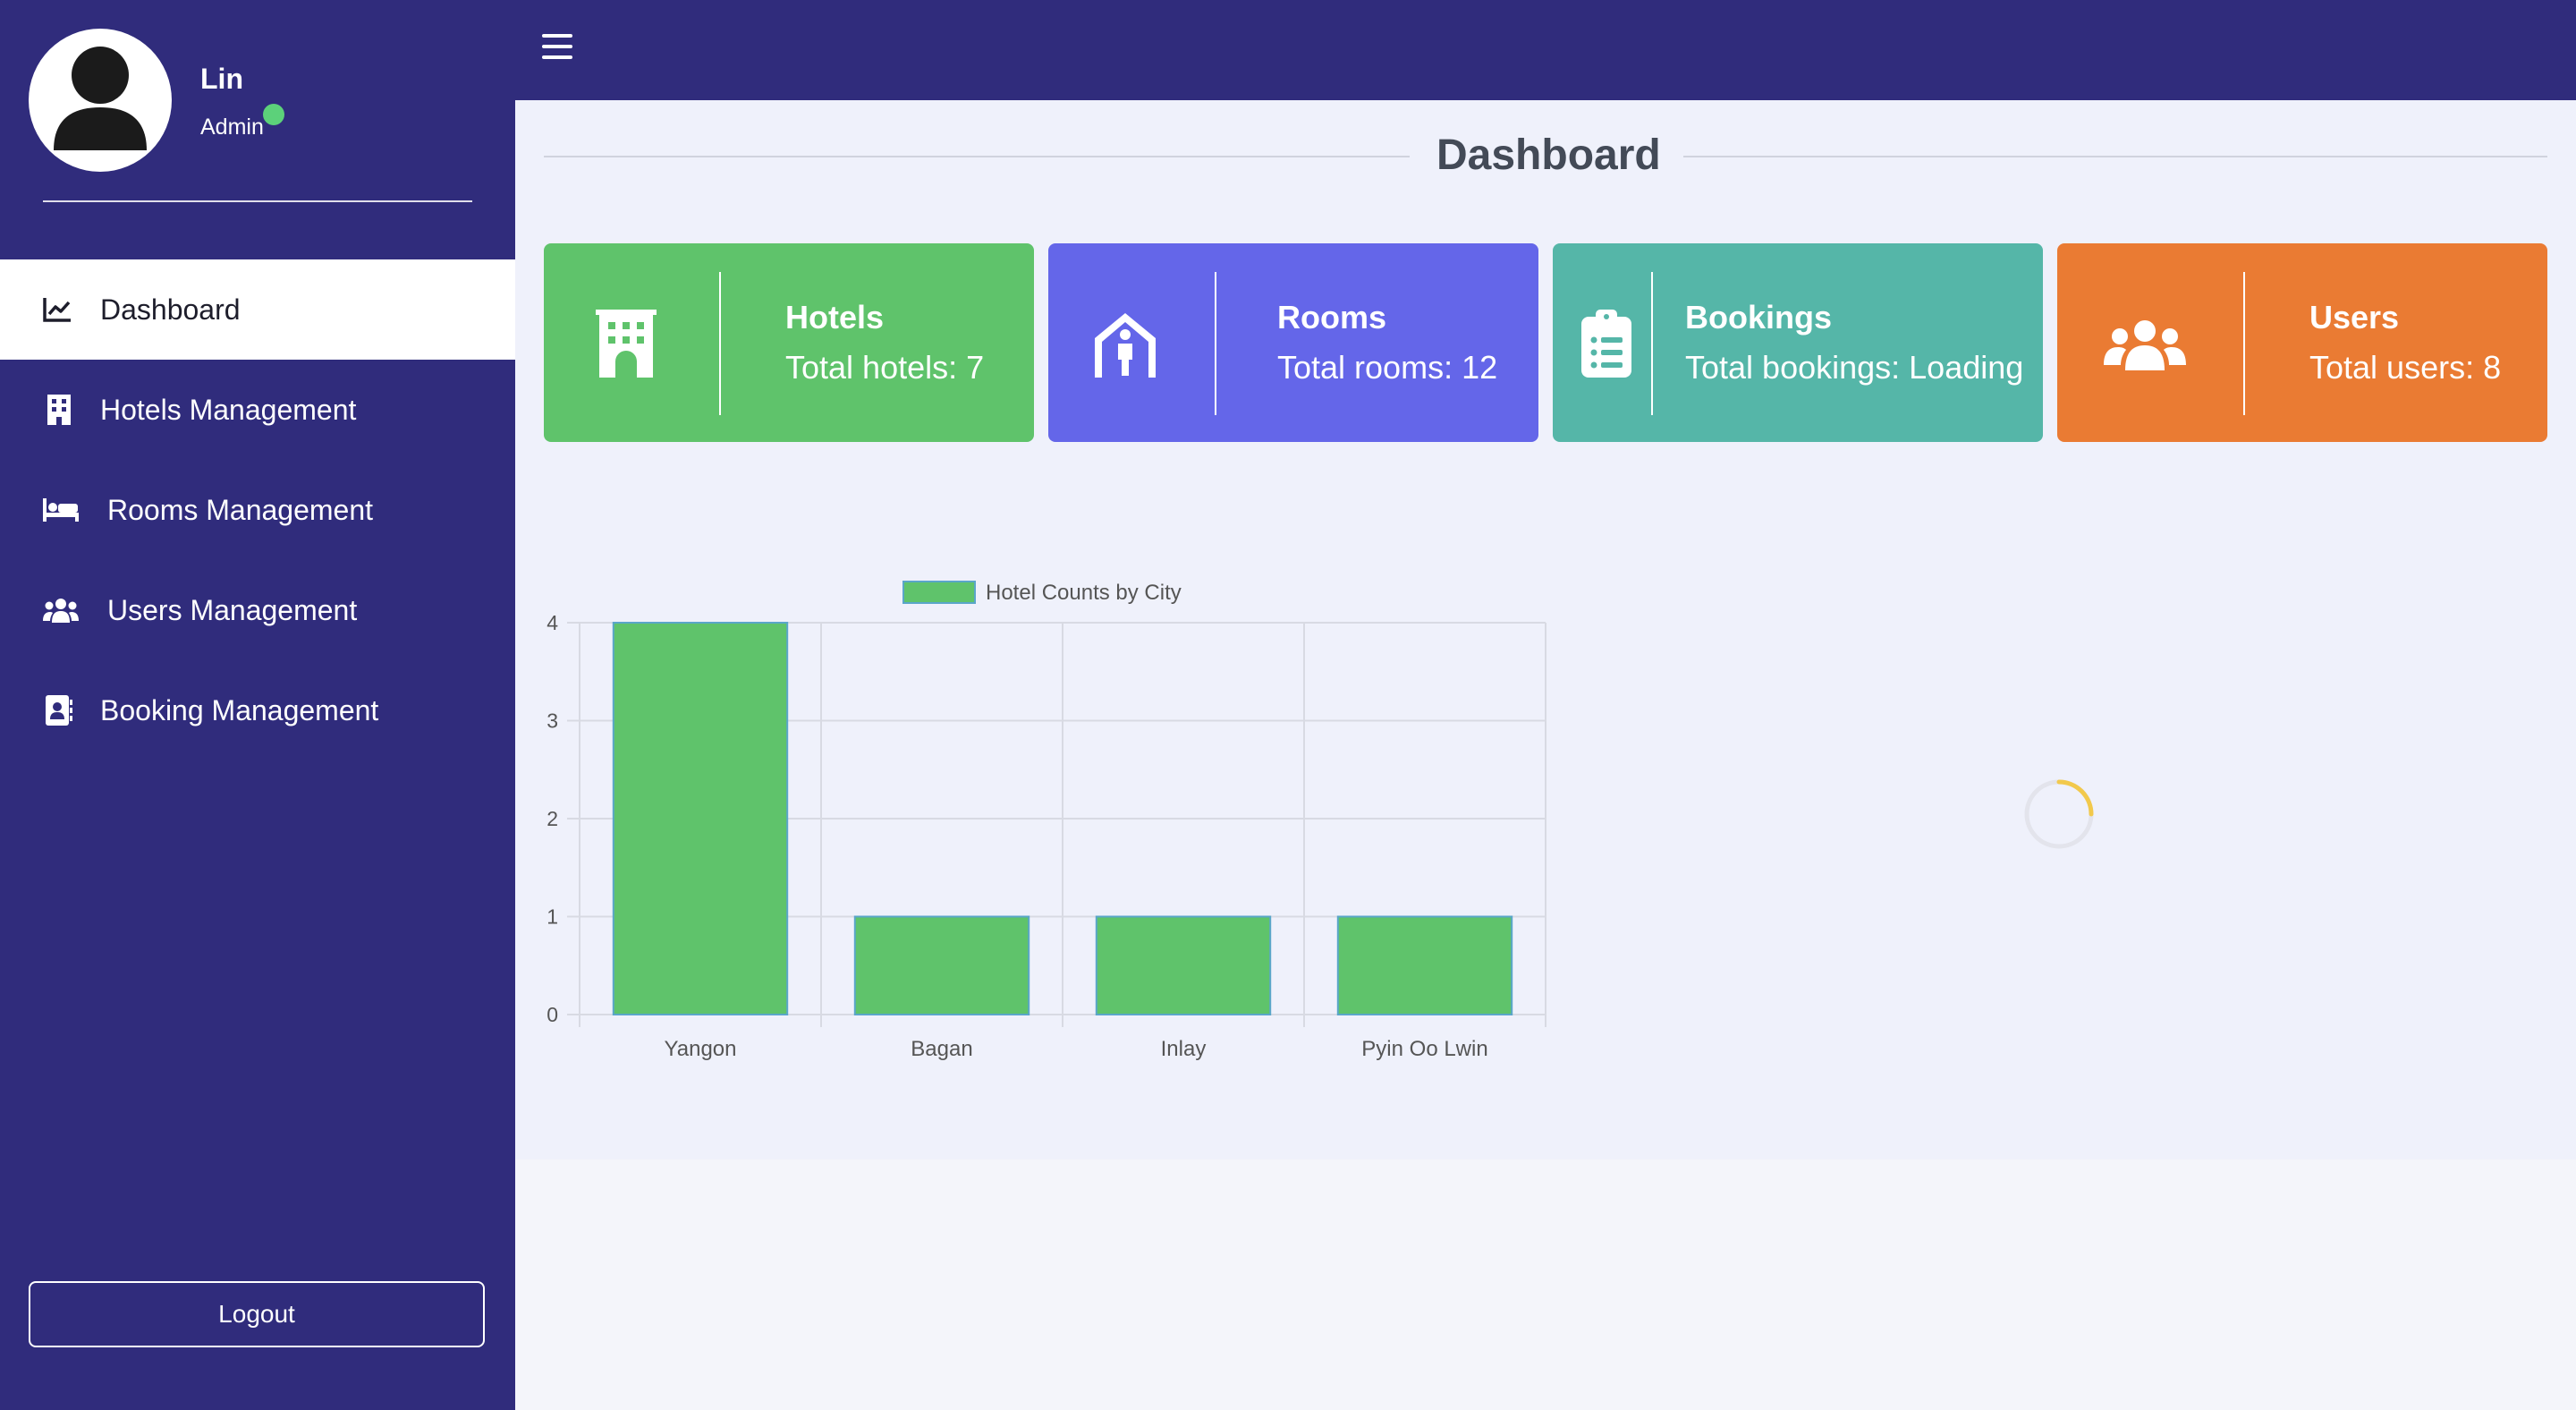 The width and height of the screenshot is (2576, 1410). Describe the element at coordinates (1125, 344) in the screenshot. I see `person-booth-icon` at that location.